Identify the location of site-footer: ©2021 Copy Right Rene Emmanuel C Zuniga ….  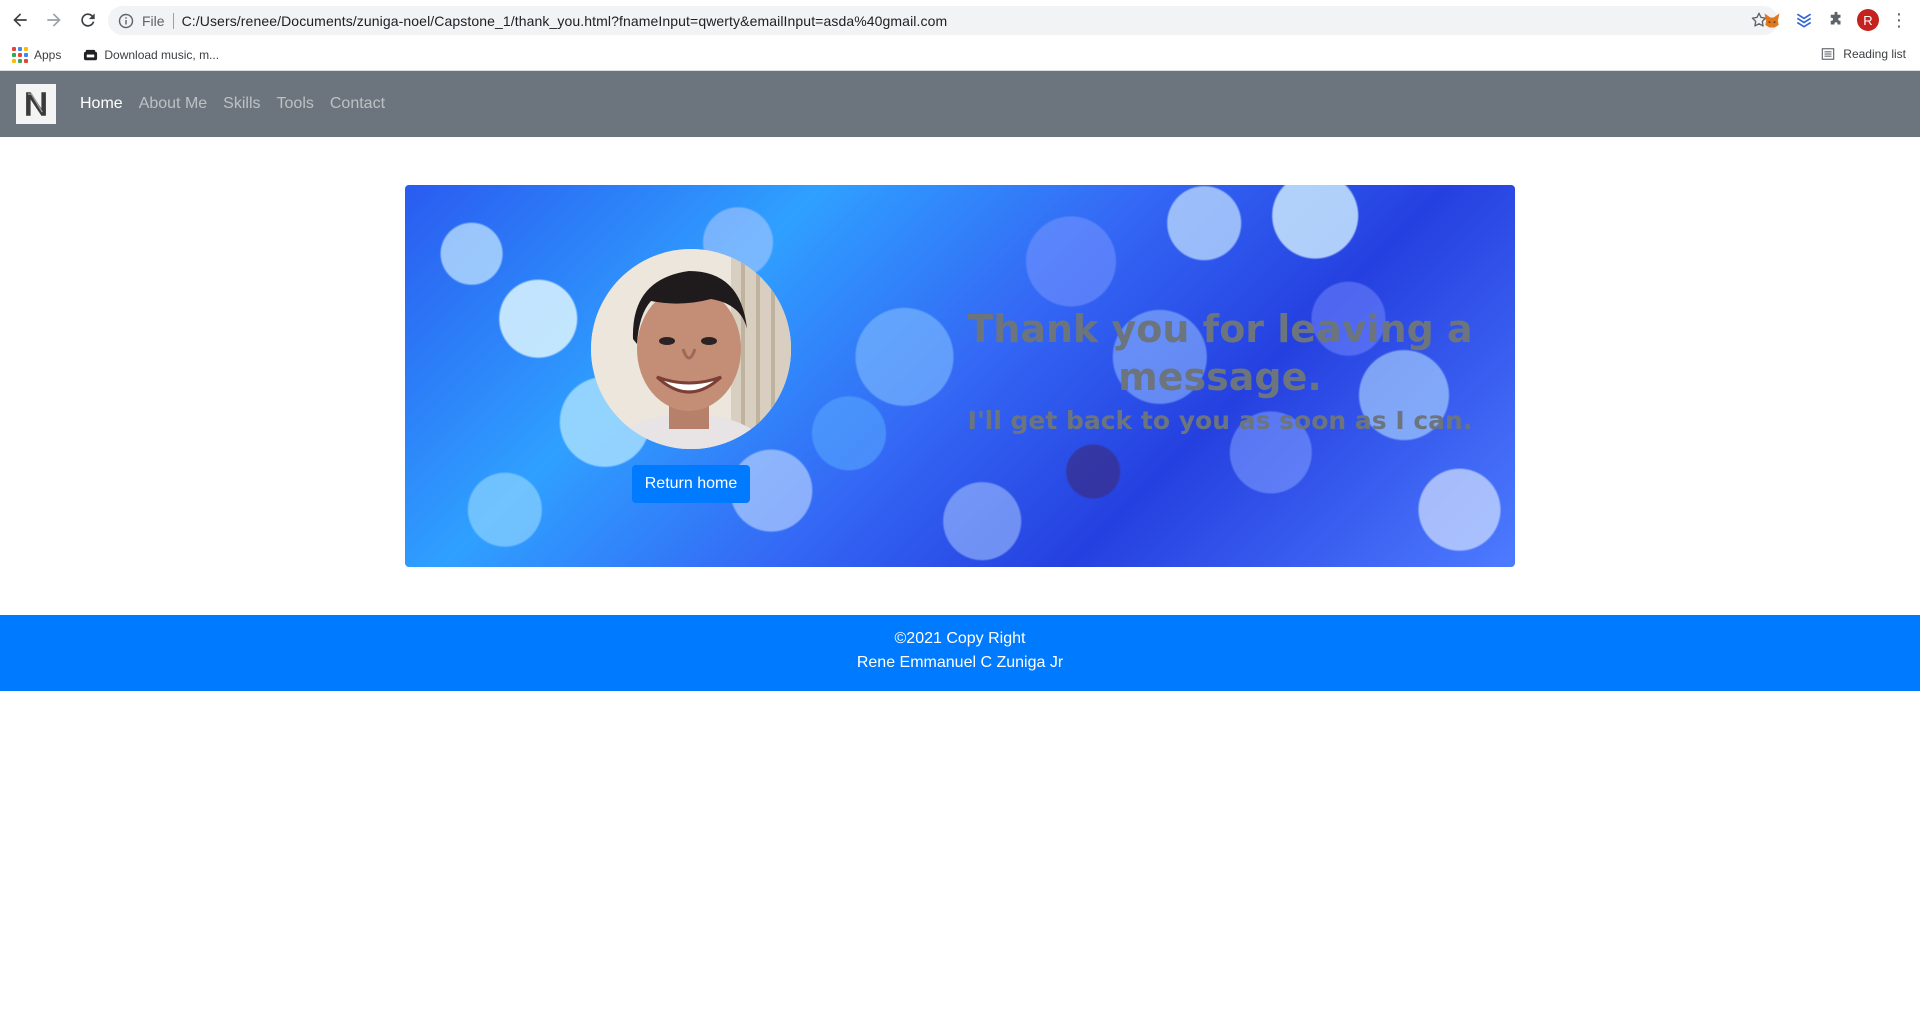
(960, 653).